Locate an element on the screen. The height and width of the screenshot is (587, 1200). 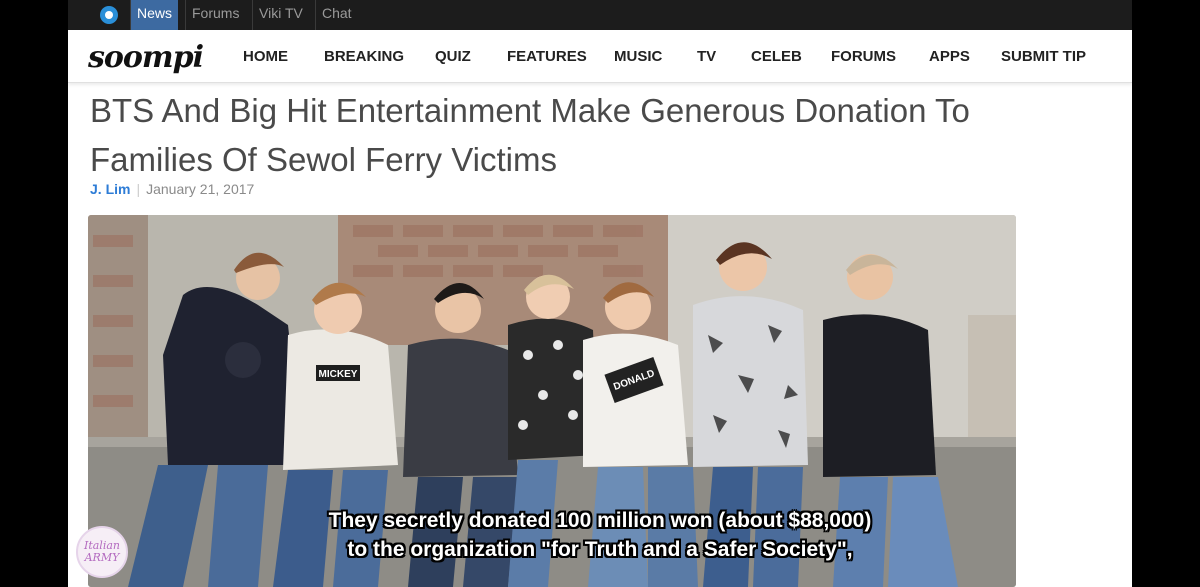
nav-forums: FORUMS is located at coordinates (863, 56).